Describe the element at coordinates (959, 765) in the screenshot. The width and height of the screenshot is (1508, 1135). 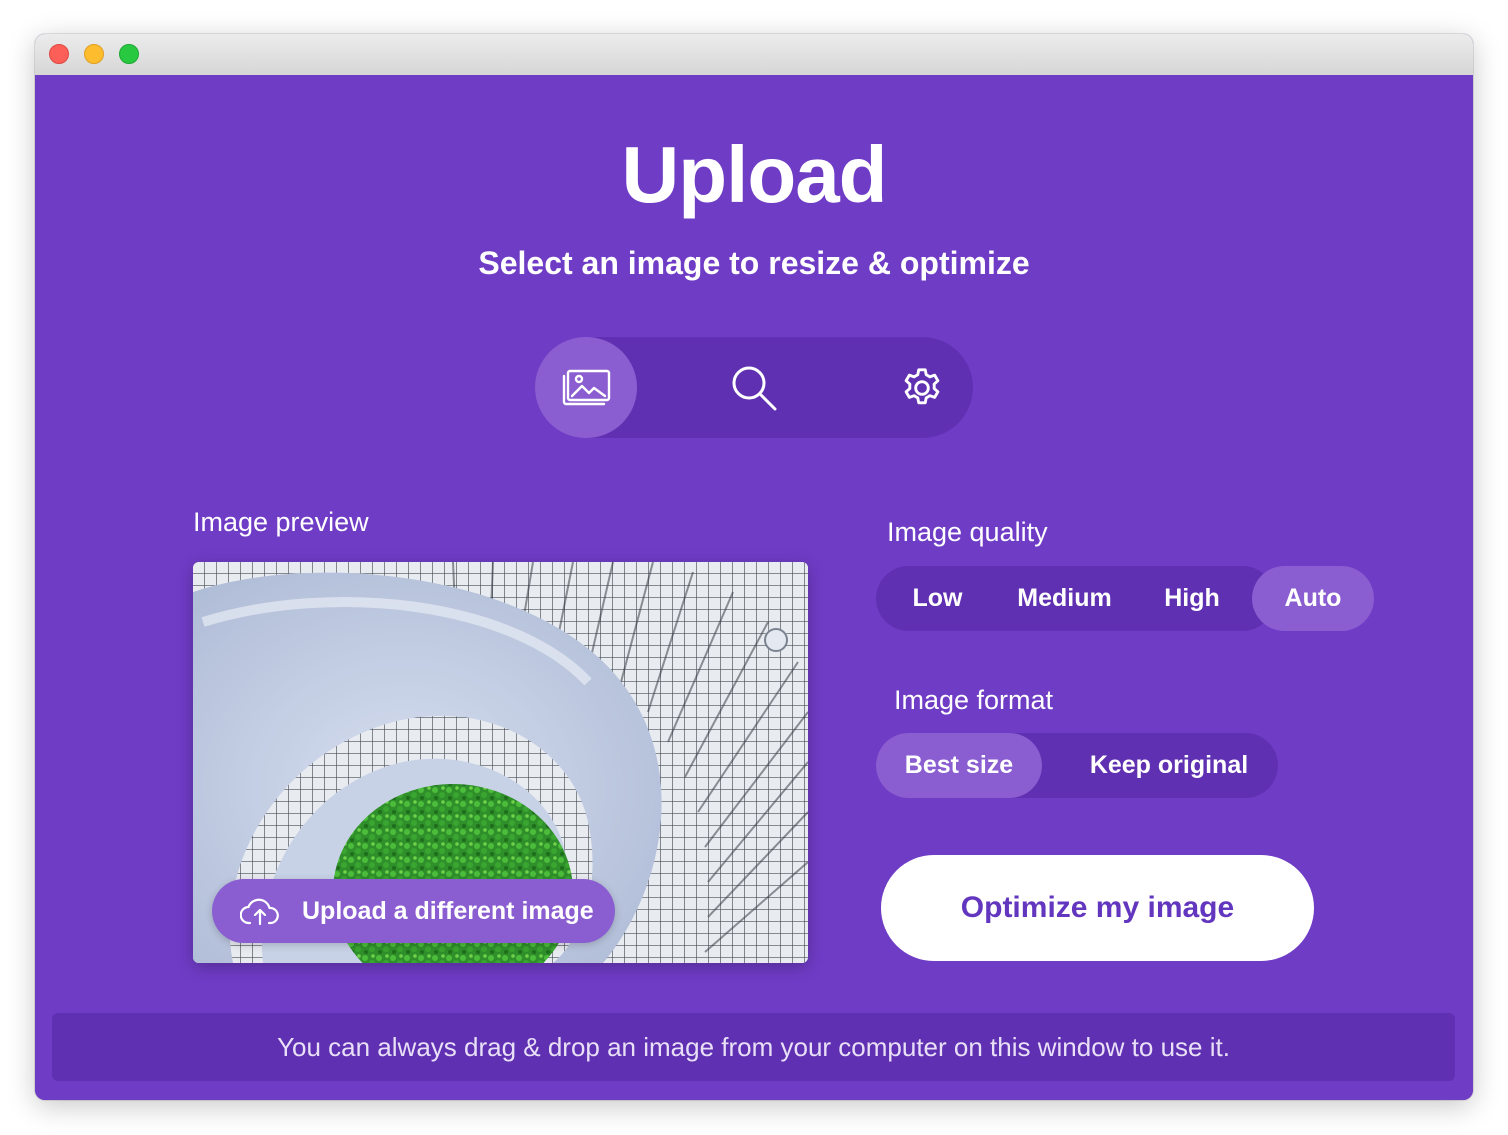
I see `format-option-best-size: Best size` at that location.